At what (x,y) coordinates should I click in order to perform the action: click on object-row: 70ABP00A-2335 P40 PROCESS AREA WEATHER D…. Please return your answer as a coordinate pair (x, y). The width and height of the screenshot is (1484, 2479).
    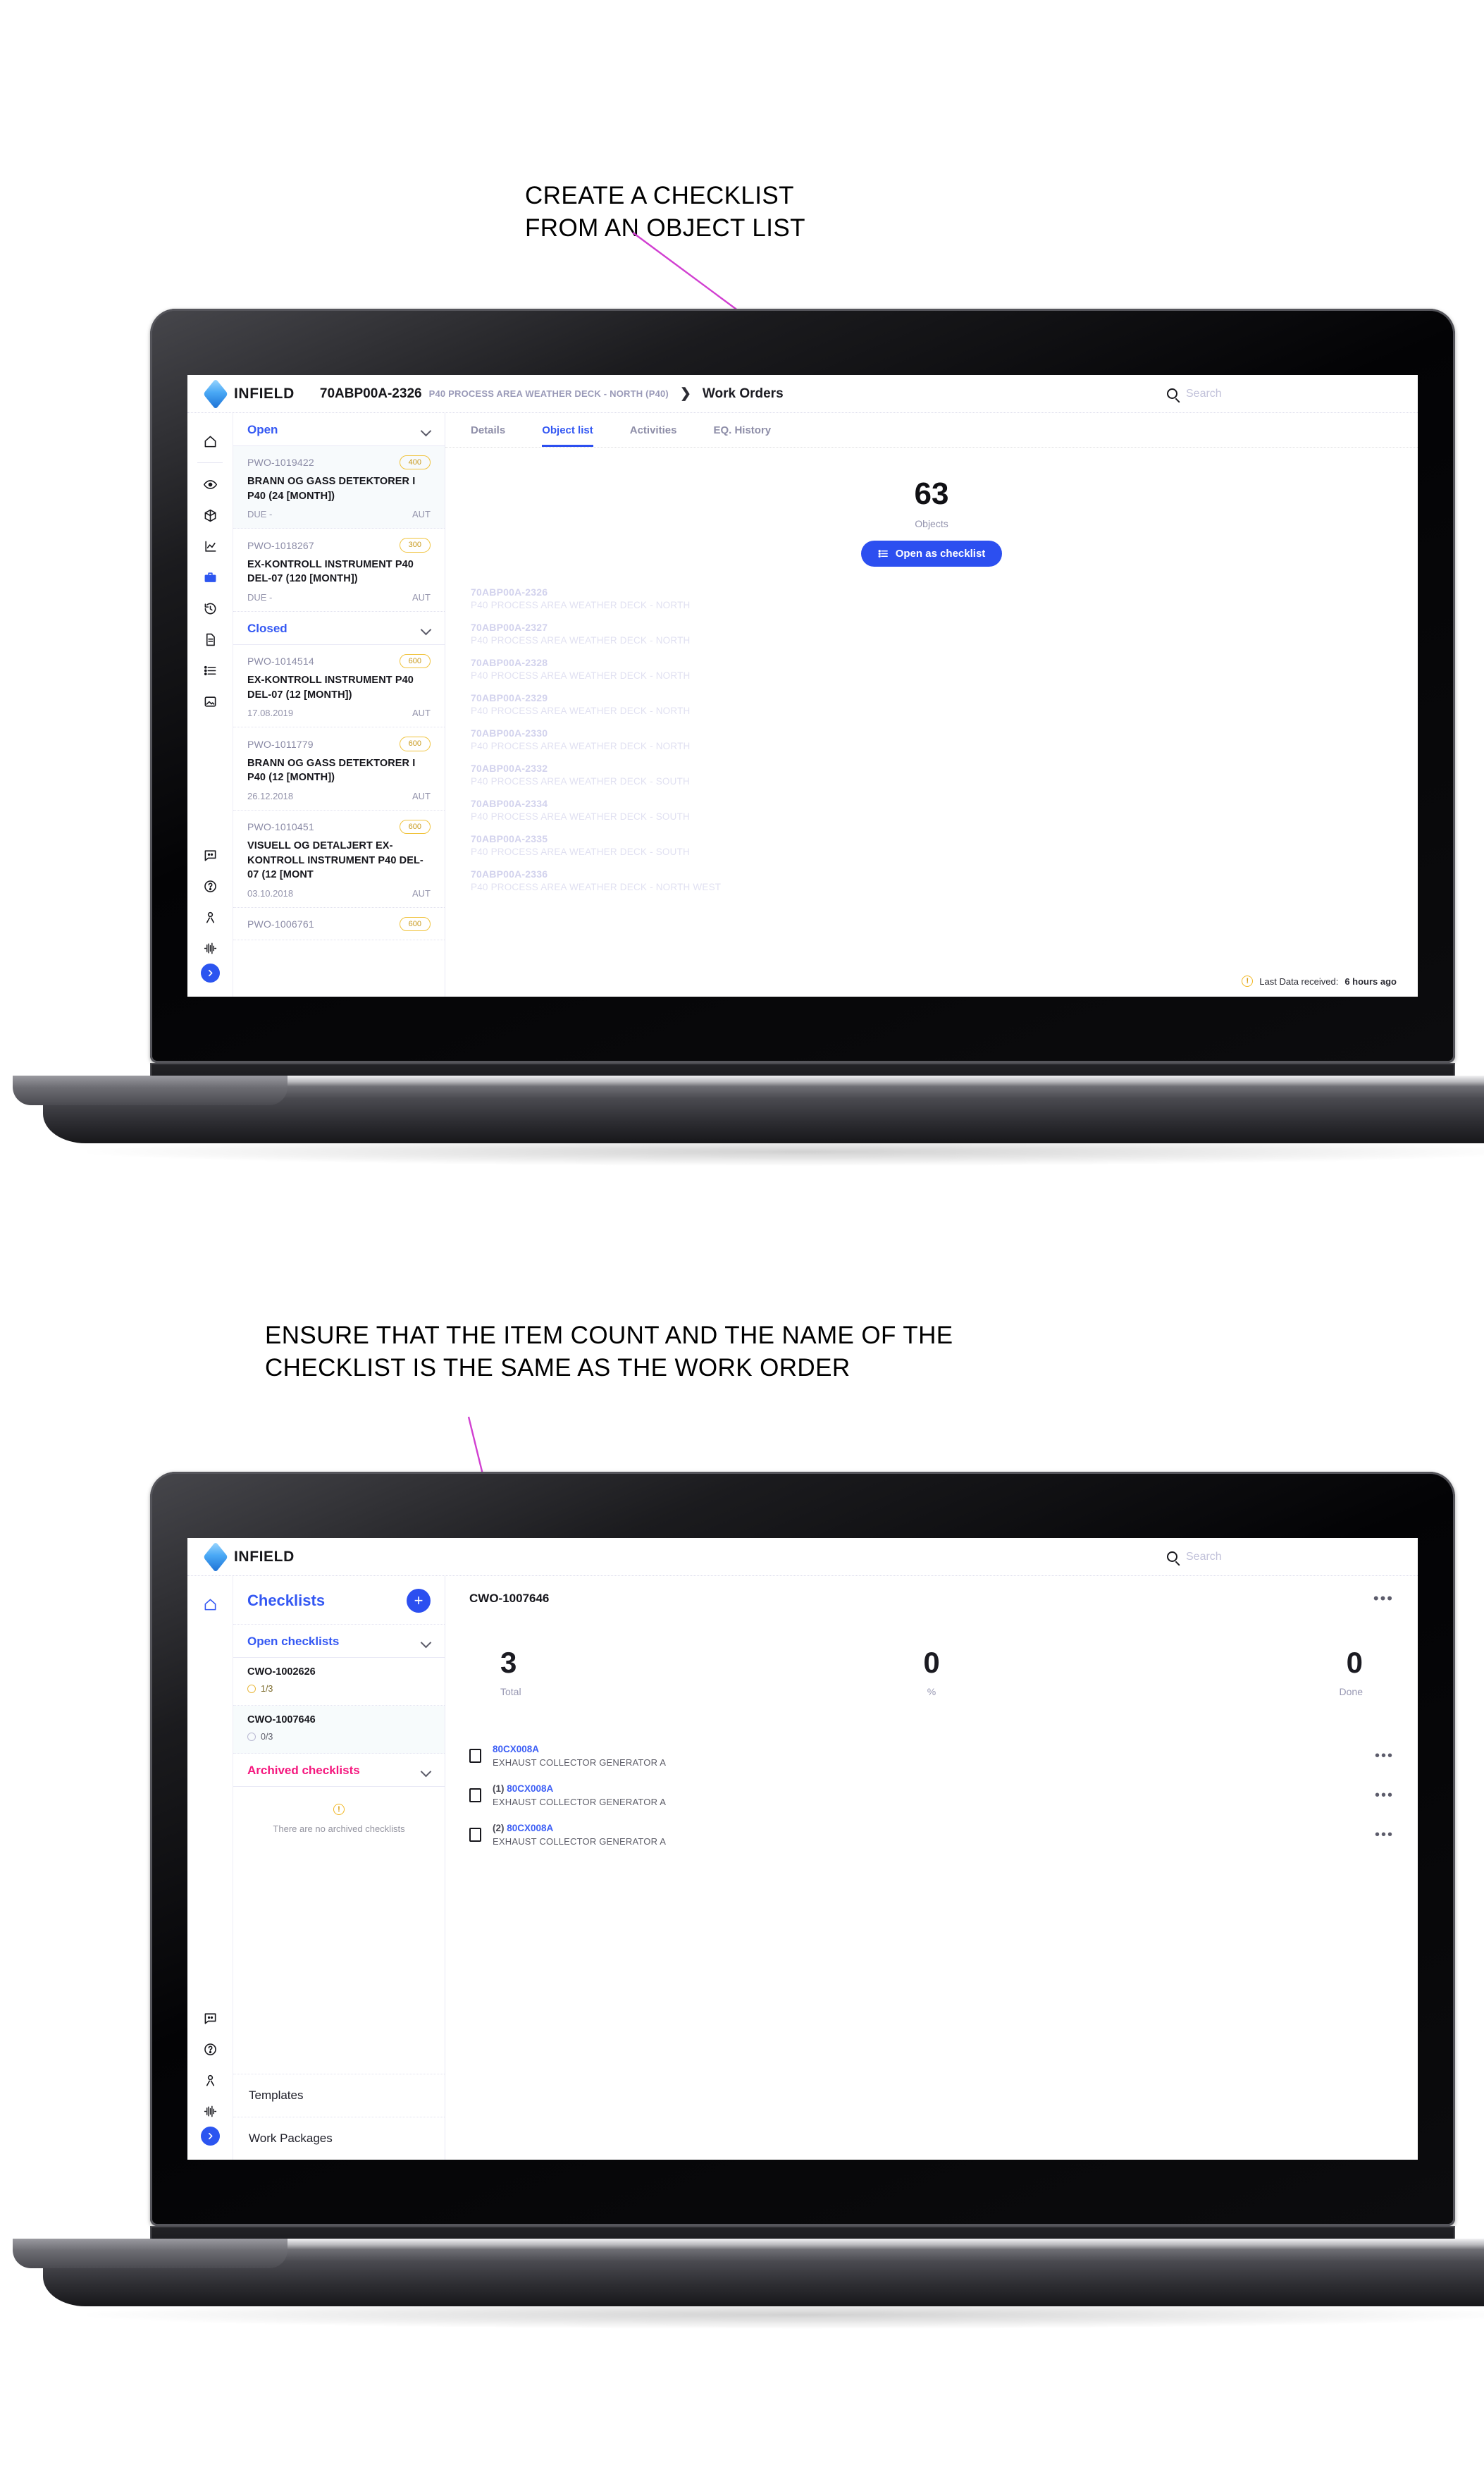
    Looking at the image, I should click on (931, 845).